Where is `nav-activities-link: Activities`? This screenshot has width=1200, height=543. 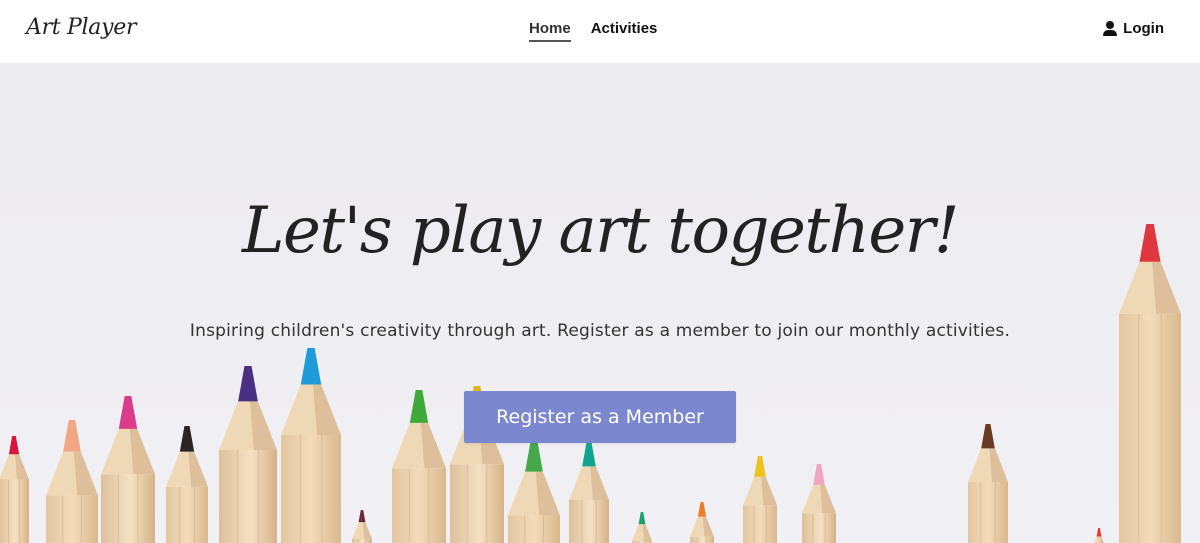 nav-activities-link: Activities is located at coordinates (624, 31).